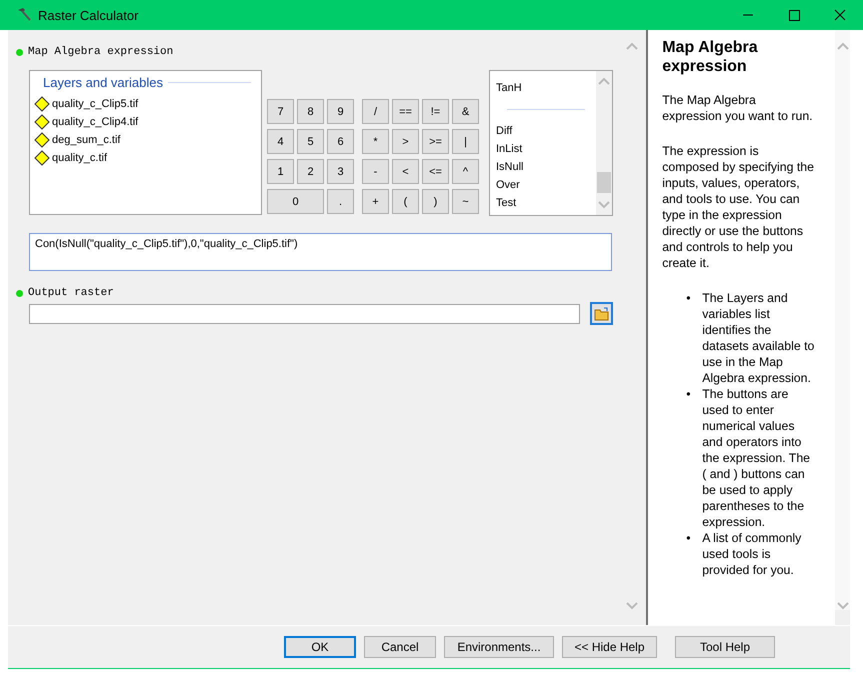 This screenshot has height=675, width=863. What do you see at coordinates (752, 554) in the screenshot?
I see `help-bullet: A list of commonly used tools is provided for you.` at bounding box center [752, 554].